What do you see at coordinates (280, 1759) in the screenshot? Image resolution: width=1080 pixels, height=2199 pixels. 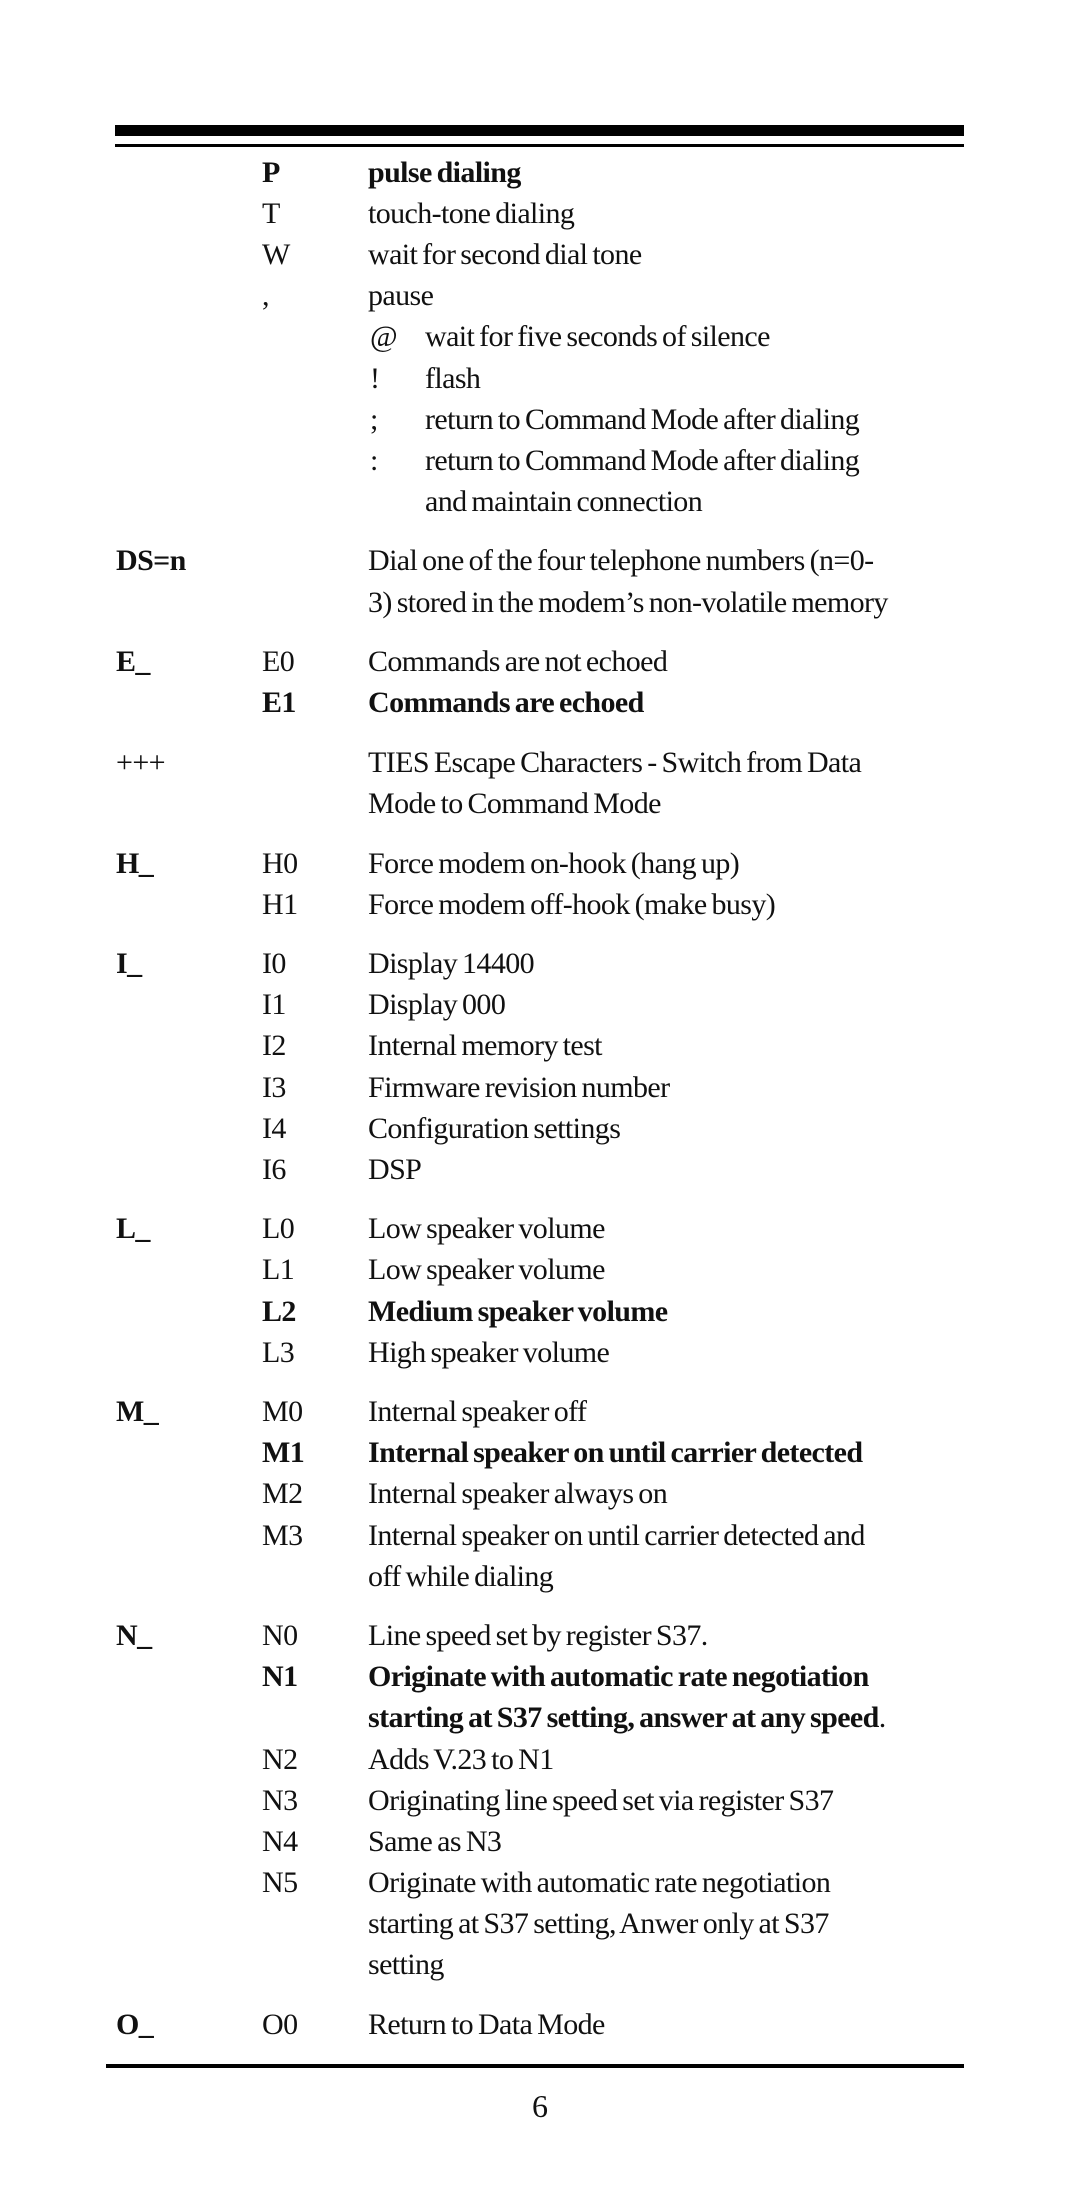 I see `option-code: N2` at bounding box center [280, 1759].